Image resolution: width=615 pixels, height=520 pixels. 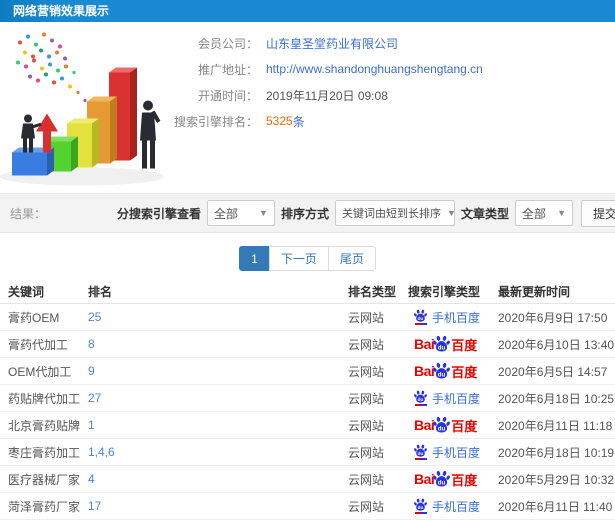 I want to click on rank-link: 1, so click(x=91, y=425).